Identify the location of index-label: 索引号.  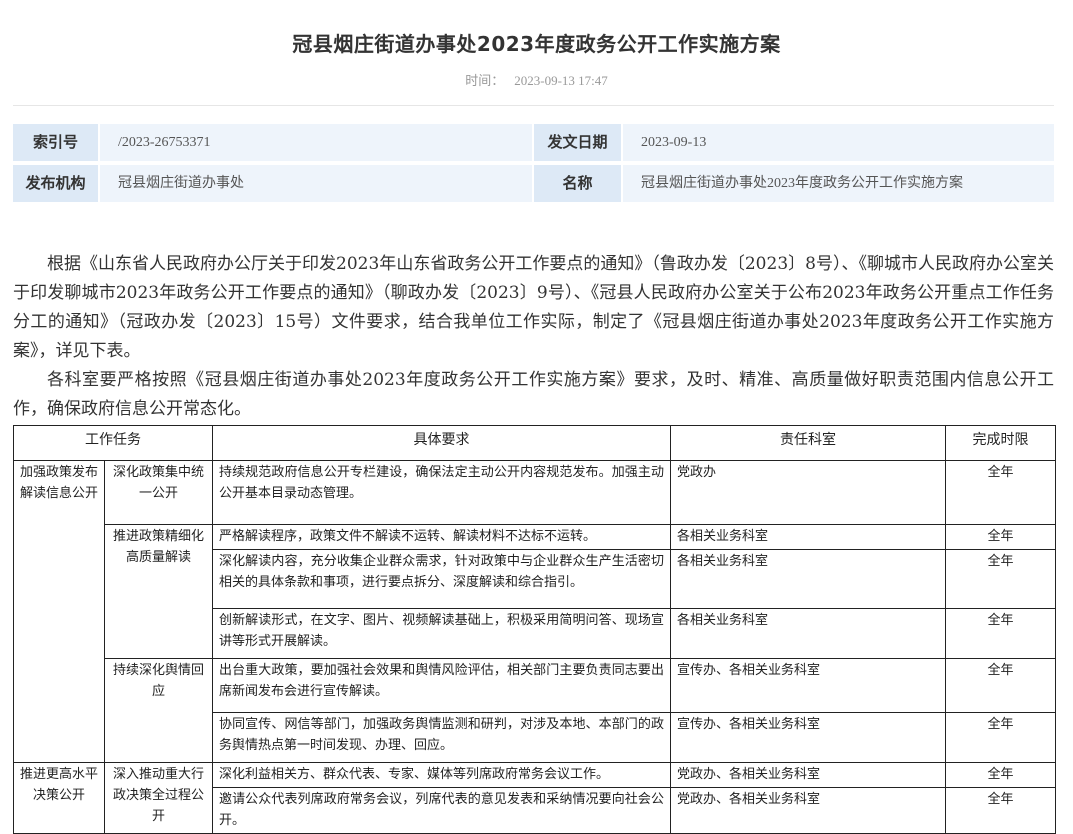
(55, 142).